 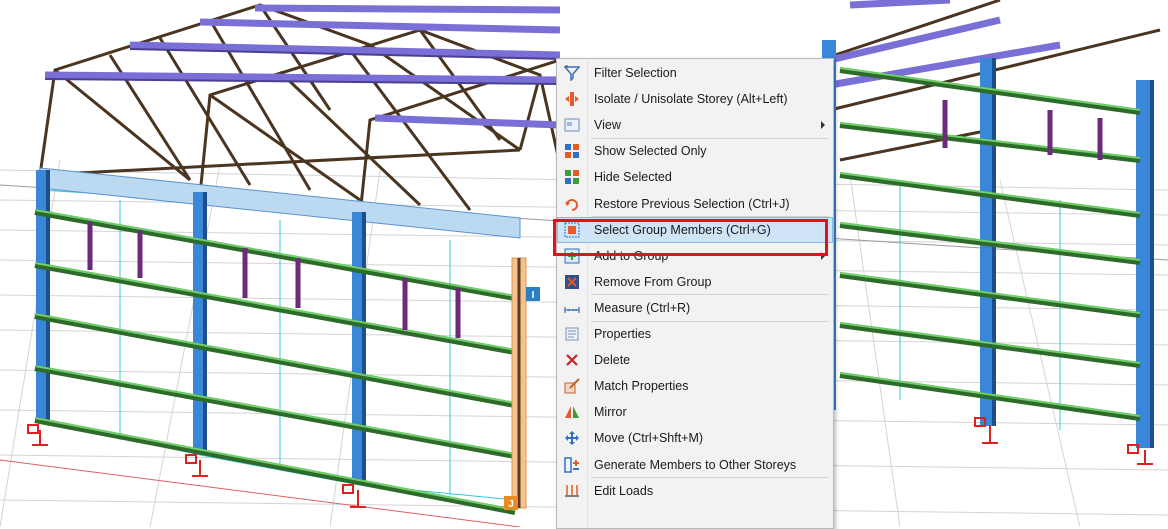 I want to click on menu-item-edit-loads: Edit Loads, so click(x=695, y=491).